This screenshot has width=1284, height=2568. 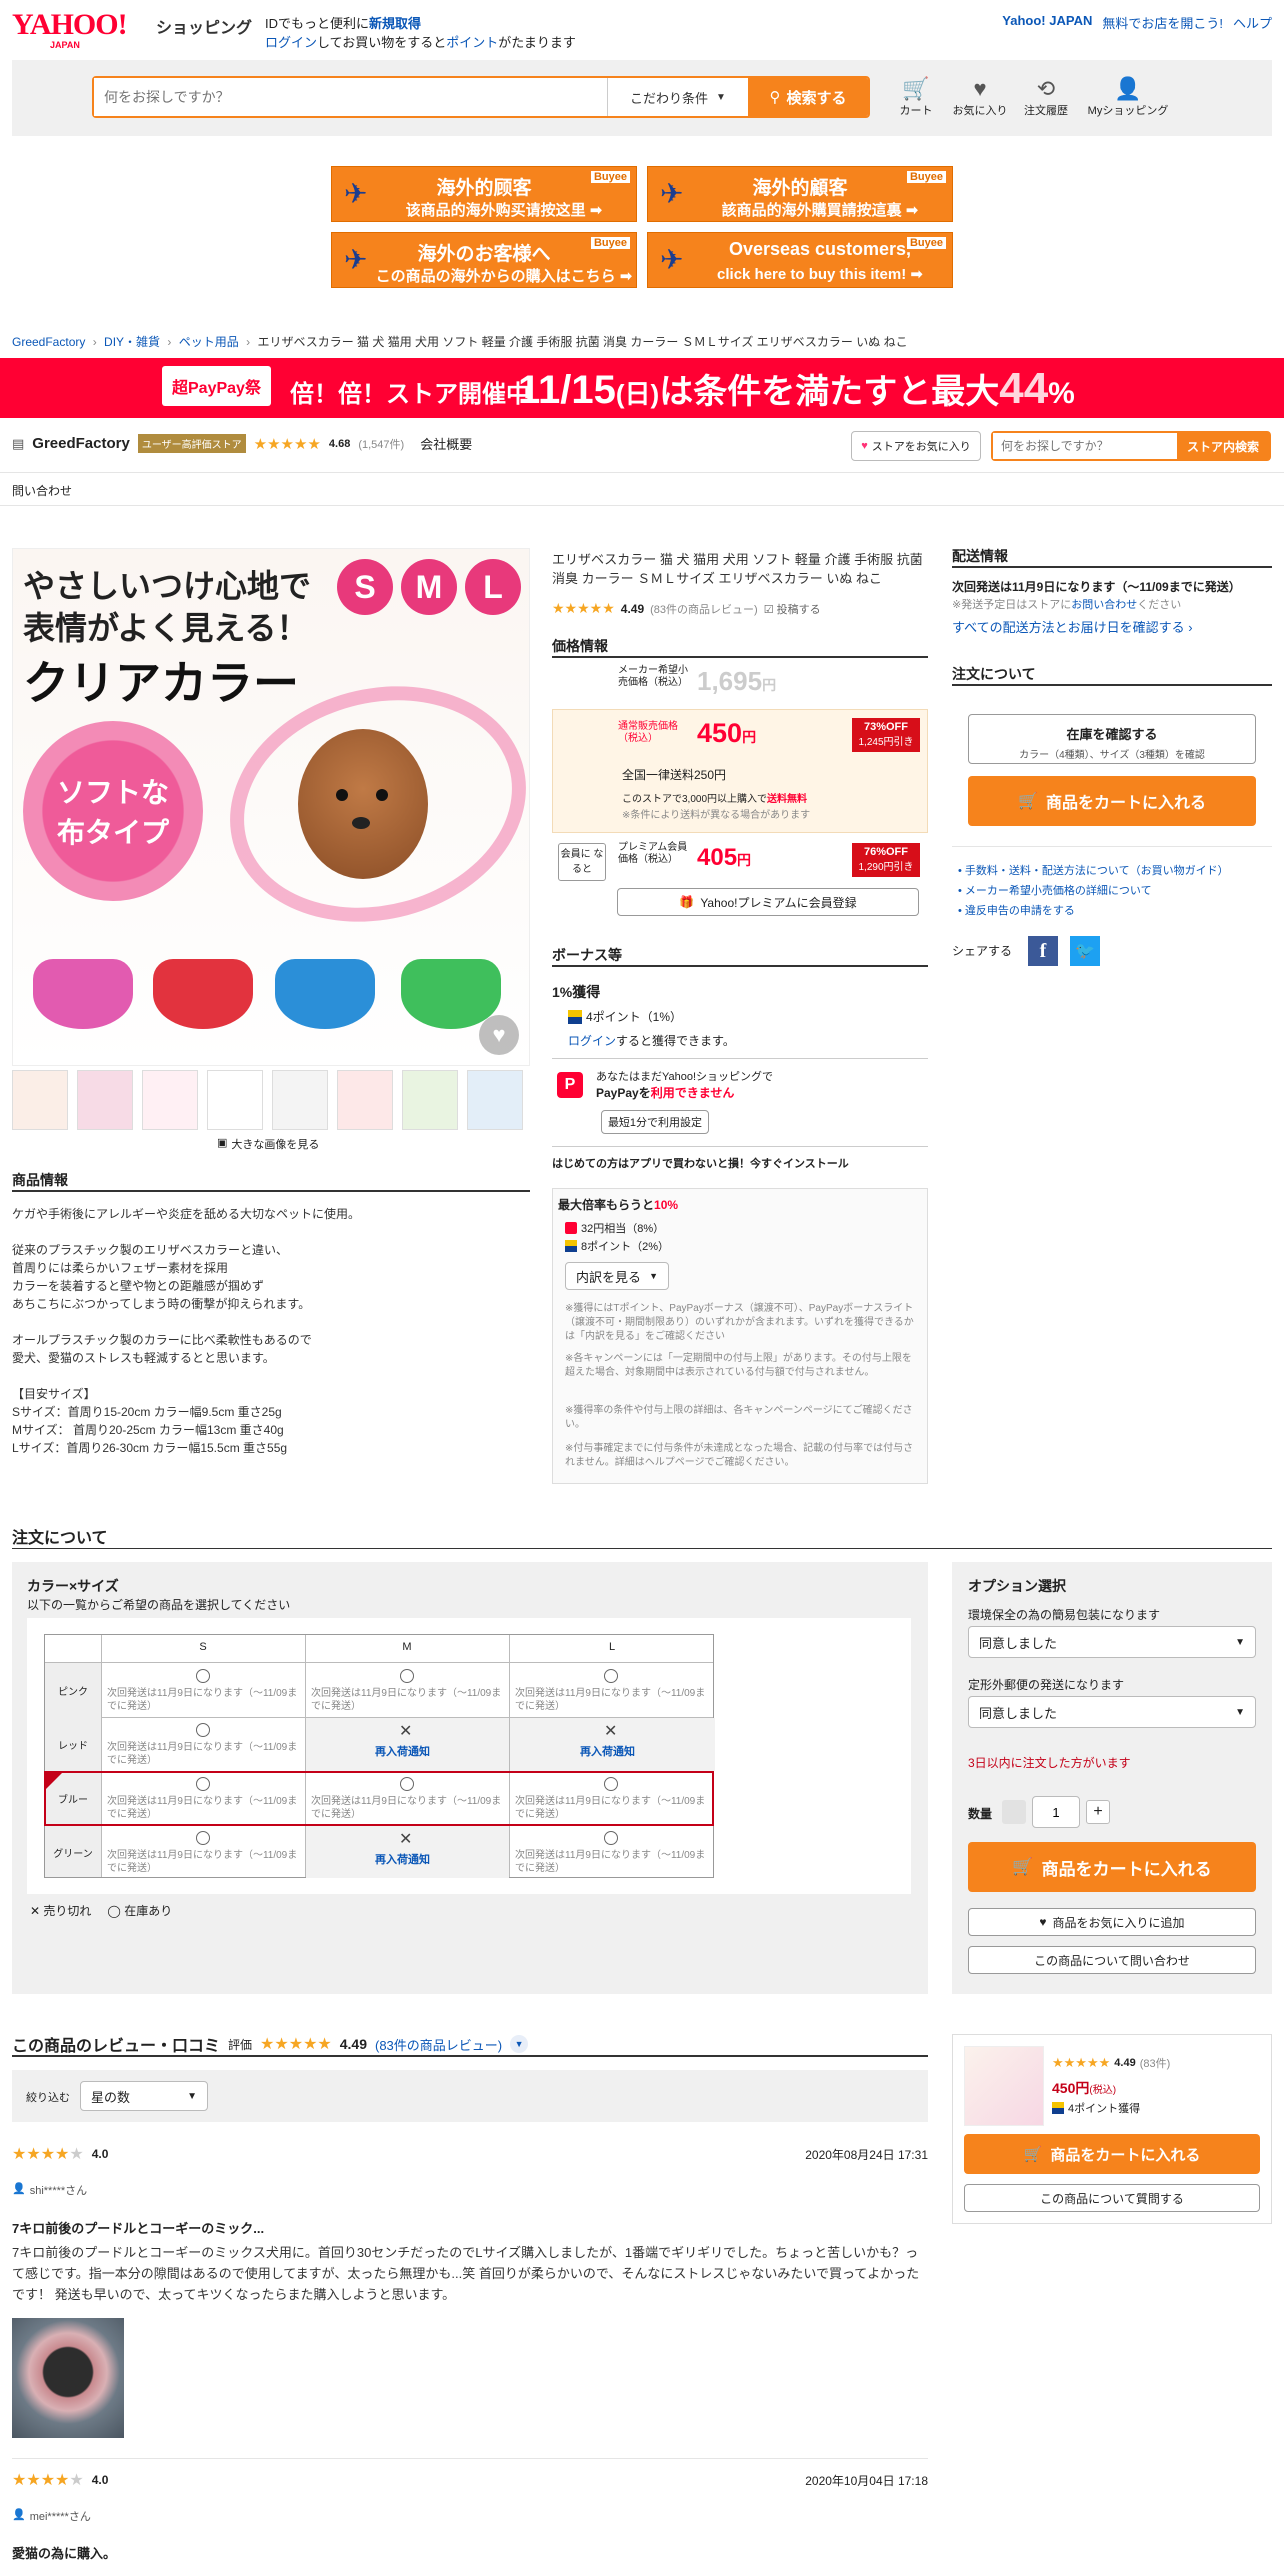 I want to click on overseas-banner-jp: ✈ Buyee 海外のお客様へ この商品の海外からの購入はこちら ➡, so click(x=484, y=260).